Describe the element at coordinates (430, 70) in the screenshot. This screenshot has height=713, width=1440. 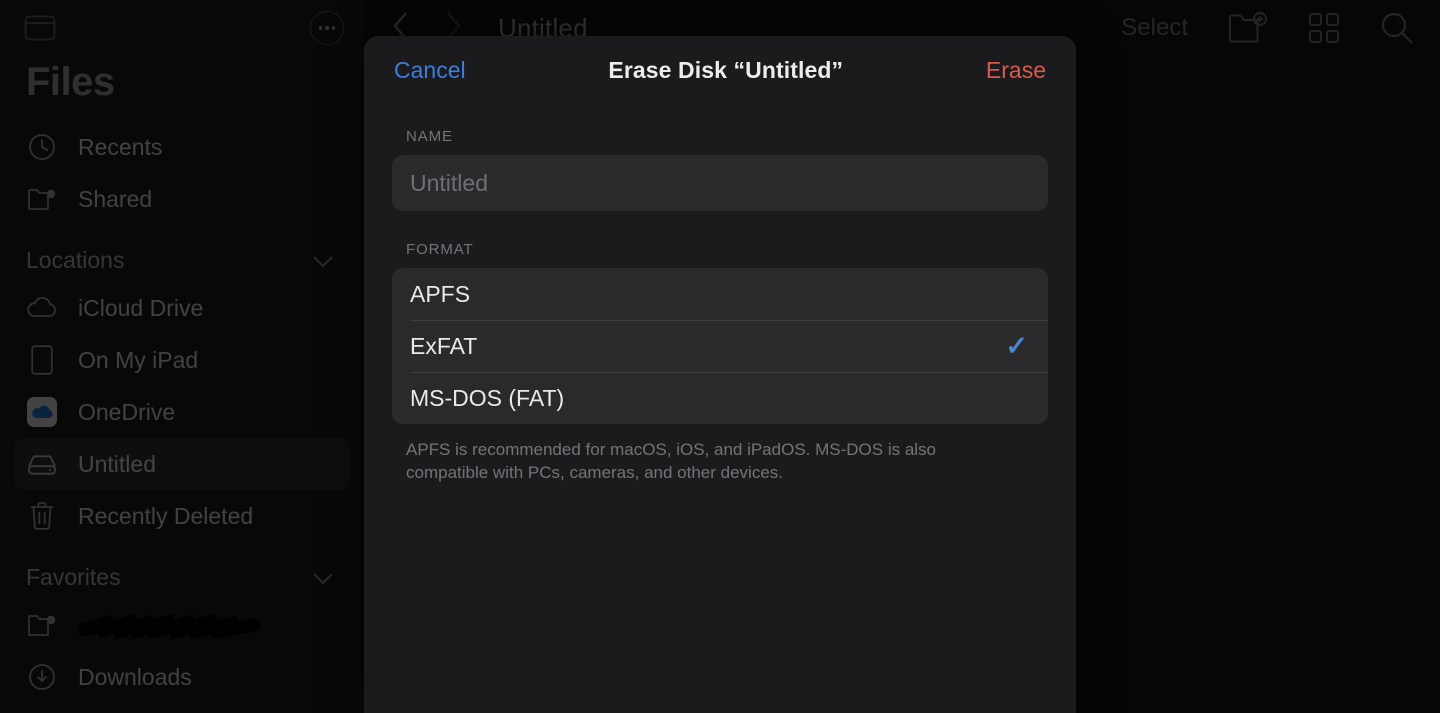
I see `cancel-button: Cancel` at that location.